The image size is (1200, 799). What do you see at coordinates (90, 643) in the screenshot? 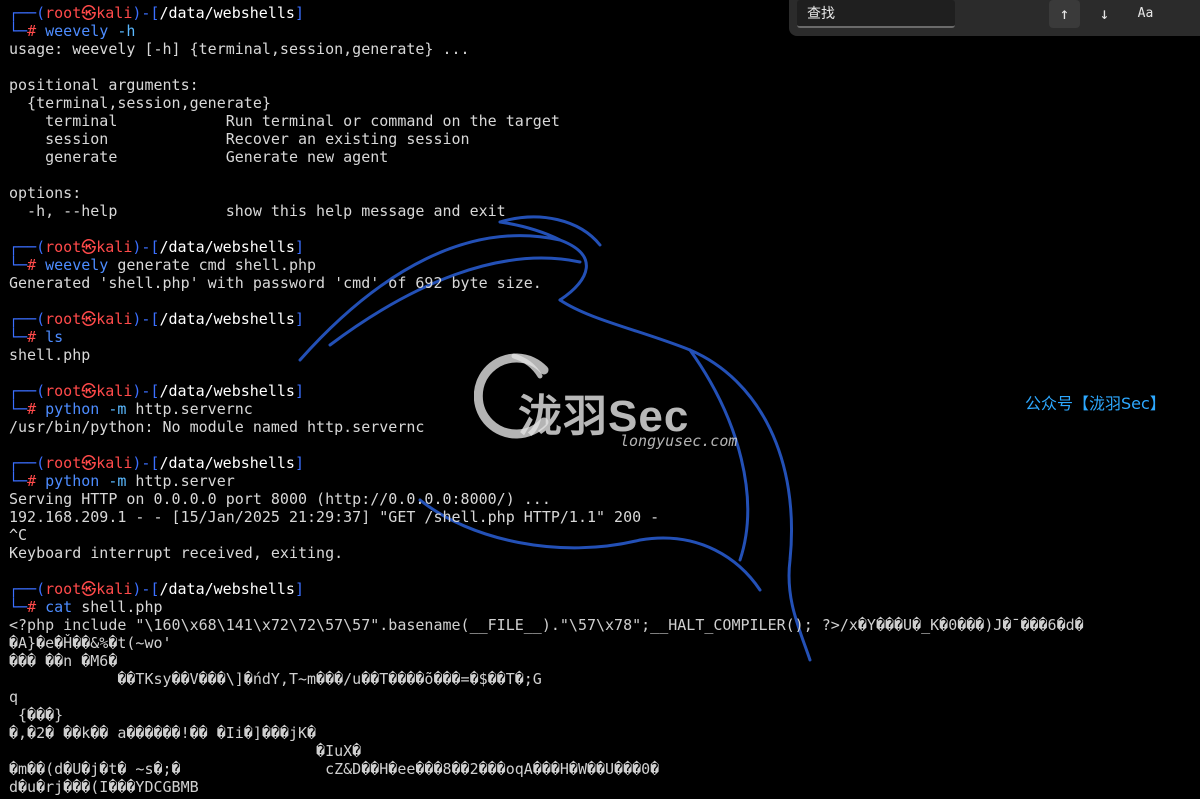
I see `binary-output-line: �A}�e�Ȟ��&%�t(~wo'` at bounding box center [90, 643].